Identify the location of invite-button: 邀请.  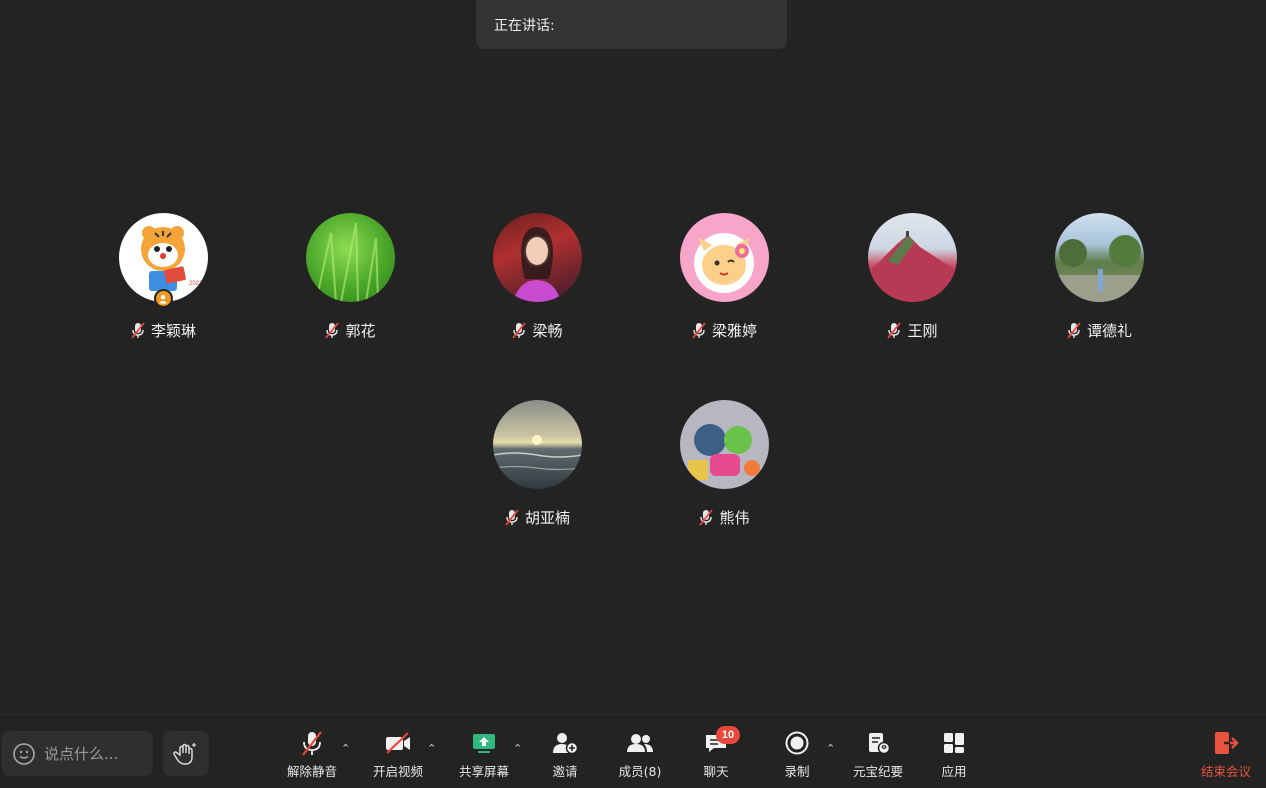
(565, 754).